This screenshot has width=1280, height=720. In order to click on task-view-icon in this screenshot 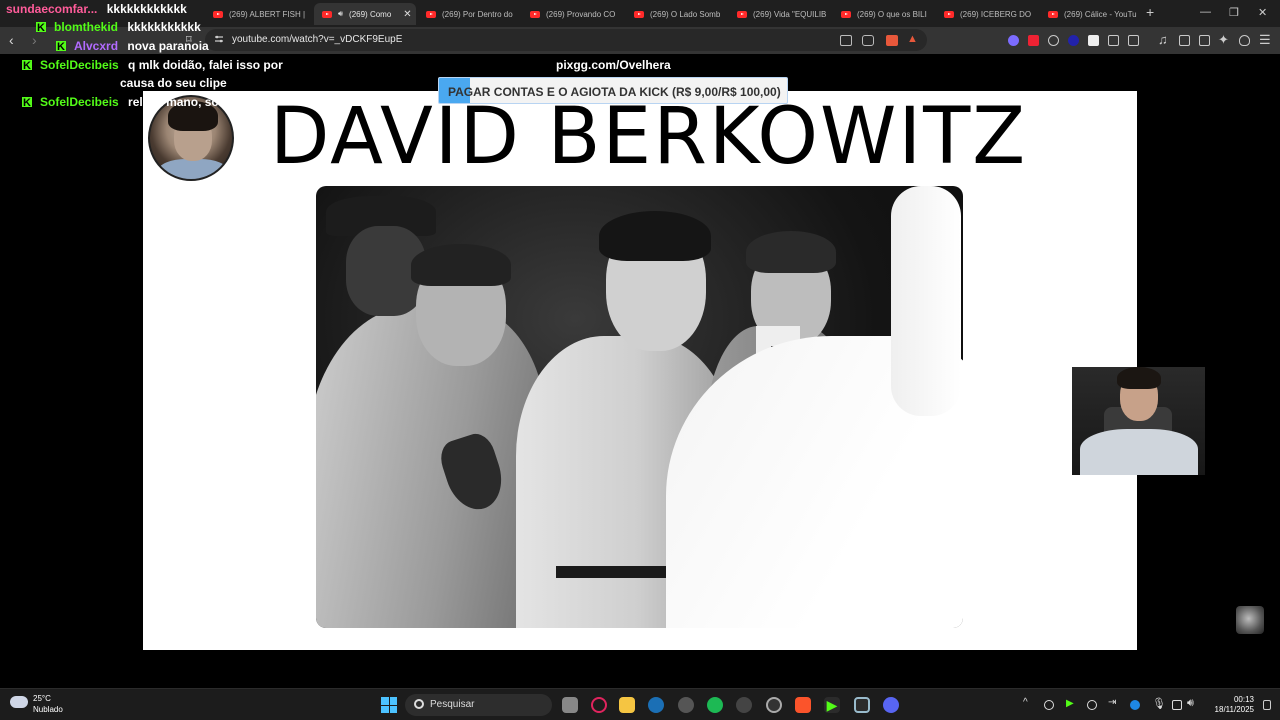, I will do `click(570, 705)`.